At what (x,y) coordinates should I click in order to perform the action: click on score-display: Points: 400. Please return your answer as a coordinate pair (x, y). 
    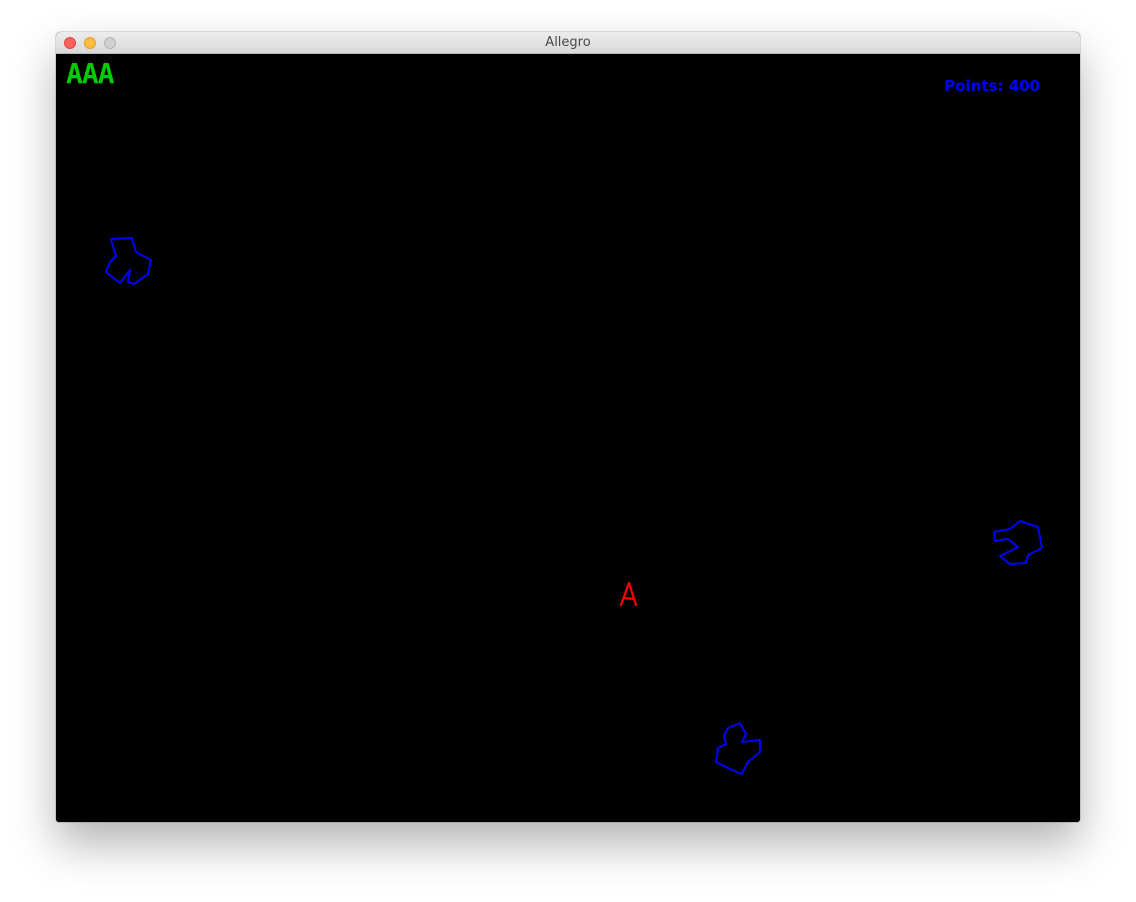
    Looking at the image, I should click on (992, 86).